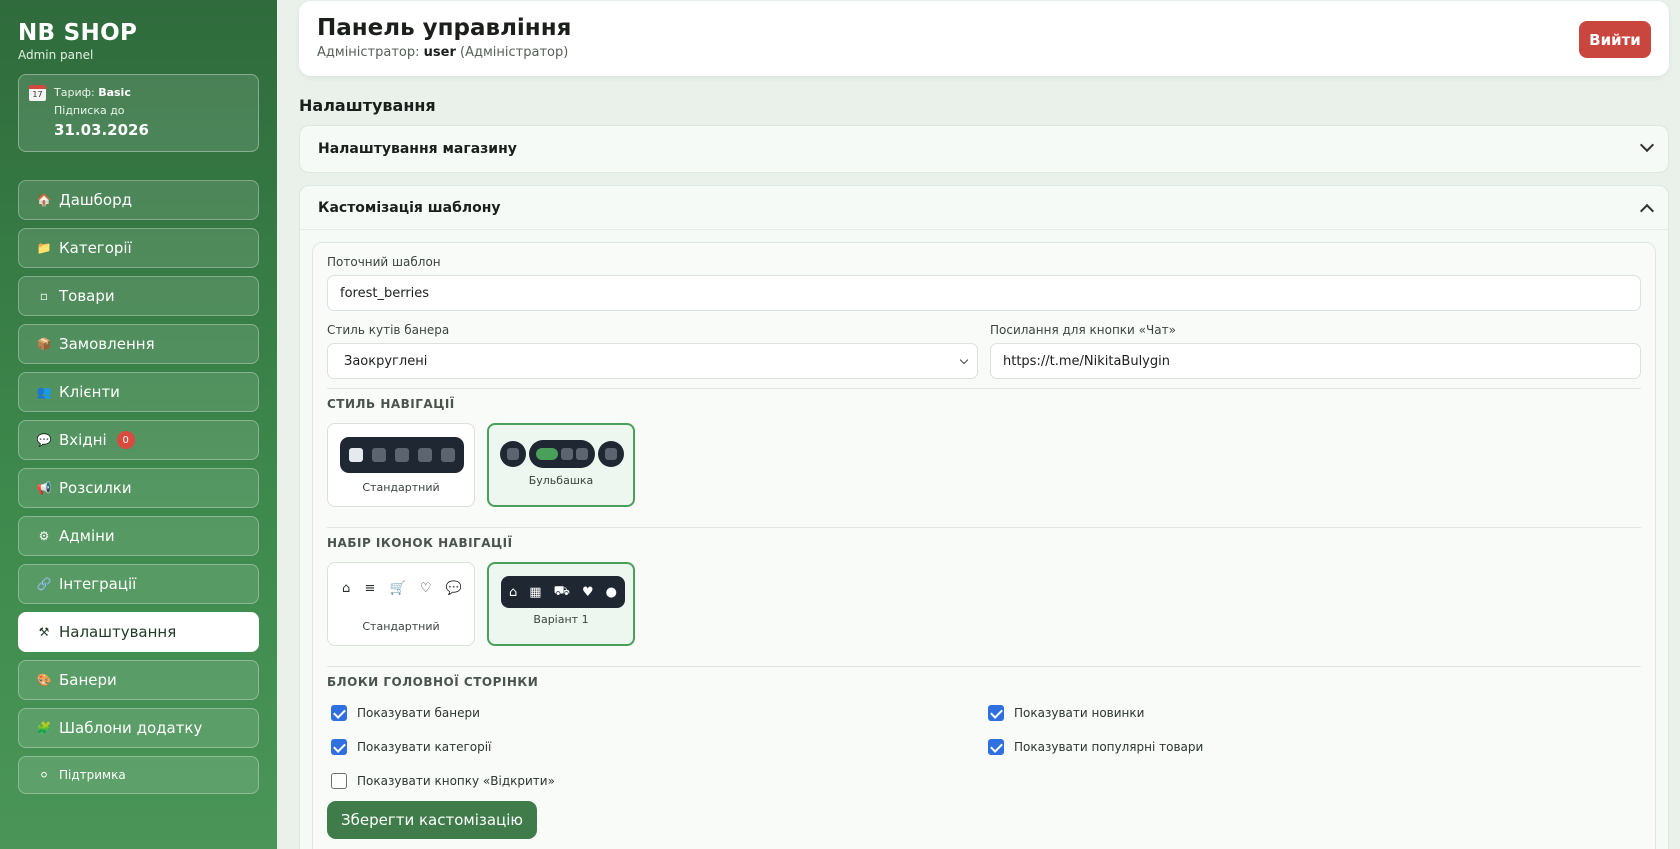  Describe the element at coordinates (44, 296) in the screenshot. I see `product-icon: ▫` at that location.